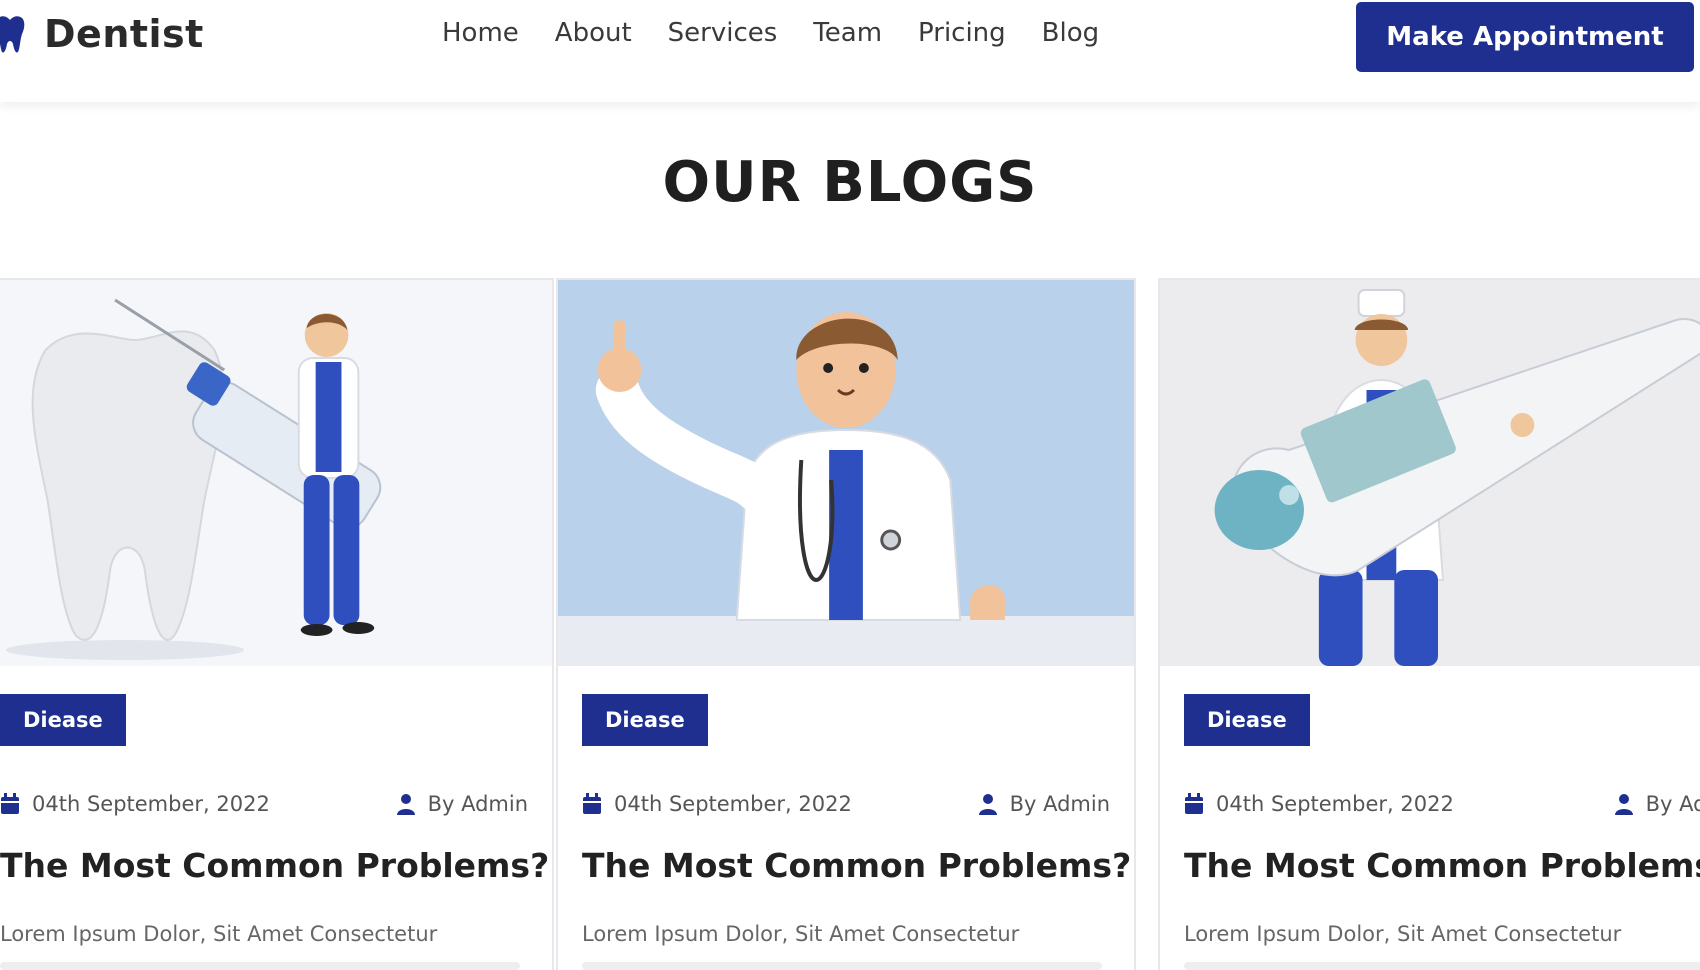 The image size is (1700, 970). Describe the element at coordinates (1070, 33) in the screenshot. I see `nav-blog: Blog` at that location.